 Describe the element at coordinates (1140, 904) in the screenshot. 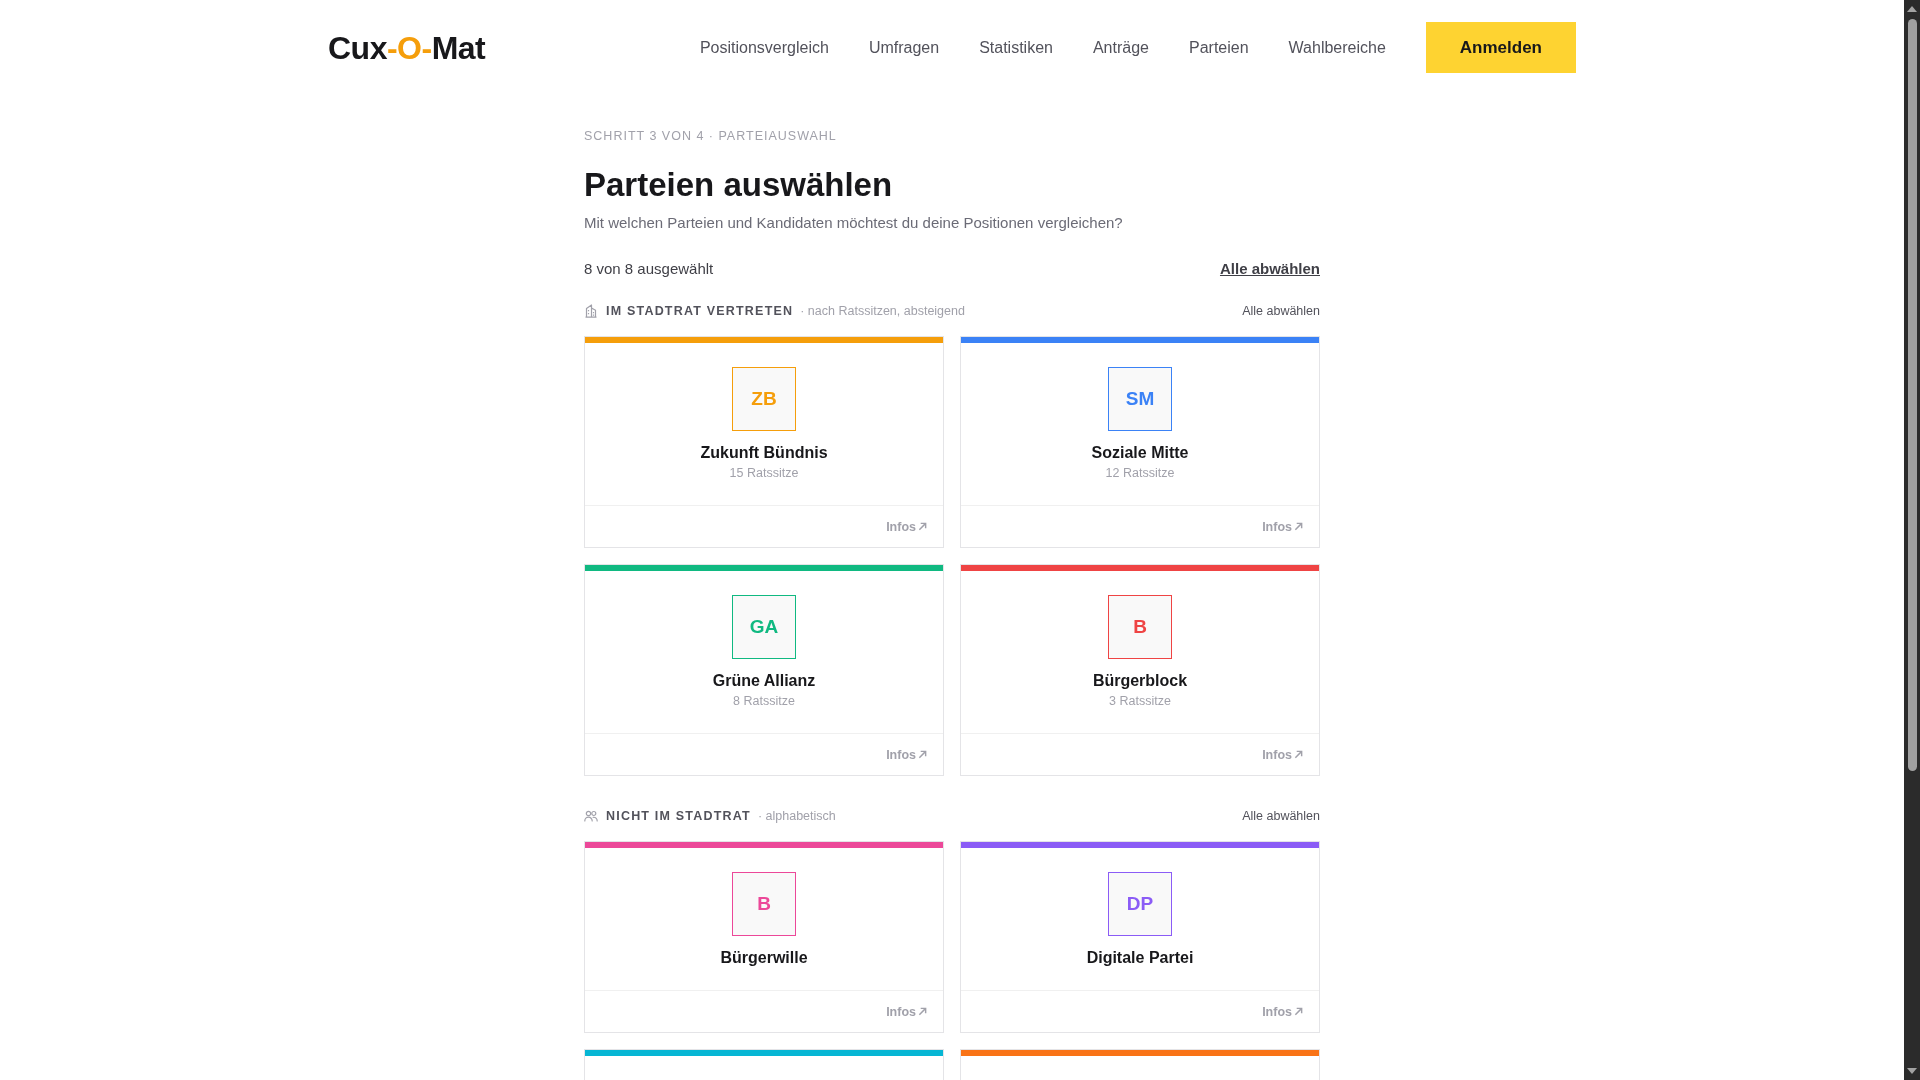

I see `party-logo: DP` at that location.